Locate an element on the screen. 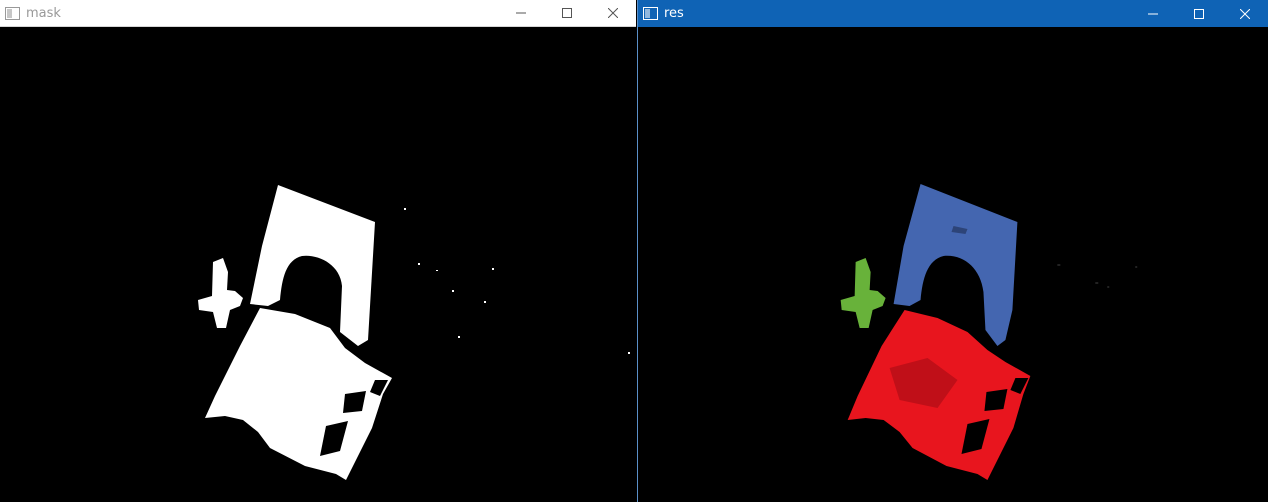 This screenshot has width=1268, height=502. green-object is located at coordinates (863, 293).